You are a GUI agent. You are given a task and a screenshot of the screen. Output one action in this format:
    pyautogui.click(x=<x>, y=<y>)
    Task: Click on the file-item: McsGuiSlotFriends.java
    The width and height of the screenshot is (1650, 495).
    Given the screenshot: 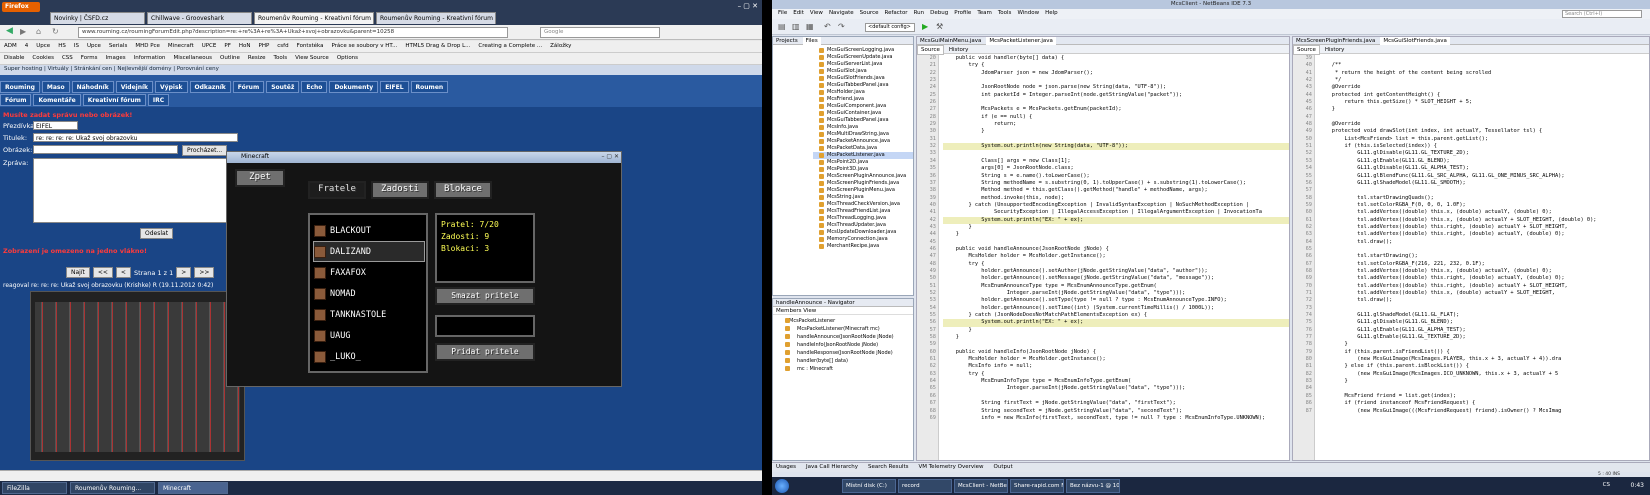 What is the action you would take?
    pyautogui.click(x=863, y=78)
    